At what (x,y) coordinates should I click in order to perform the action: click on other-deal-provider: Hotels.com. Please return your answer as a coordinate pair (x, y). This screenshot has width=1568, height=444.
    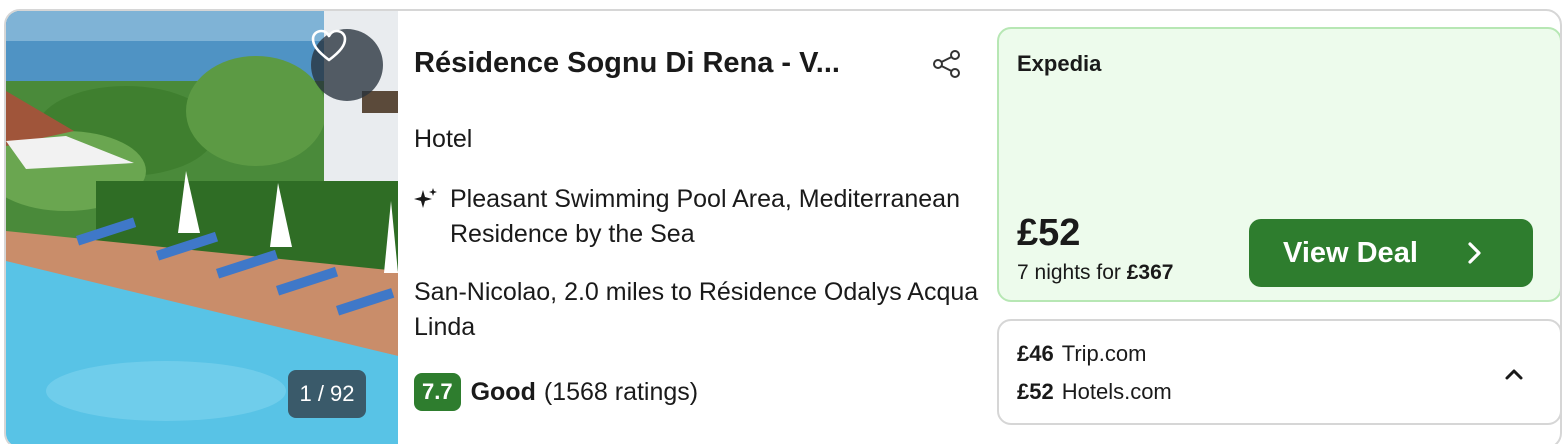
    Looking at the image, I should click on (1116, 391).